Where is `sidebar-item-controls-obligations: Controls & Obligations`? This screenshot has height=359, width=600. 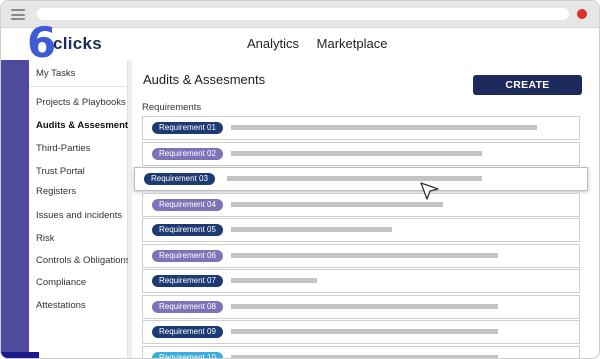
sidebar-item-controls-obligations: Controls & Obligations is located at coordinates (83, 260).